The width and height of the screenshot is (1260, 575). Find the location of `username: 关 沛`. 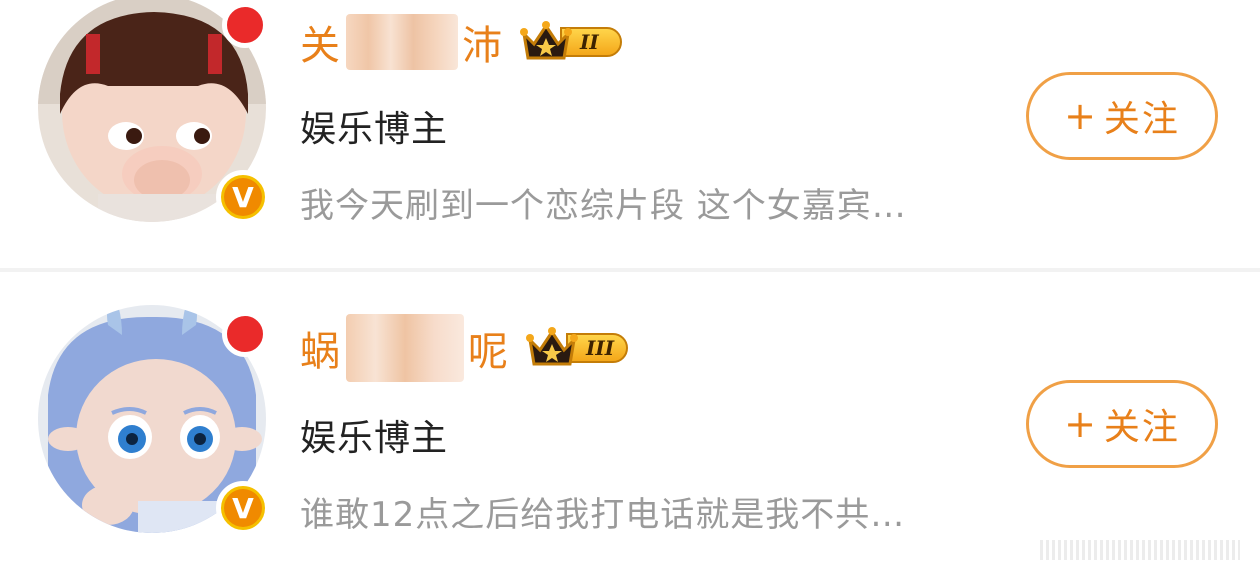

username: 关 沛 is located at coordinates (402, 42).